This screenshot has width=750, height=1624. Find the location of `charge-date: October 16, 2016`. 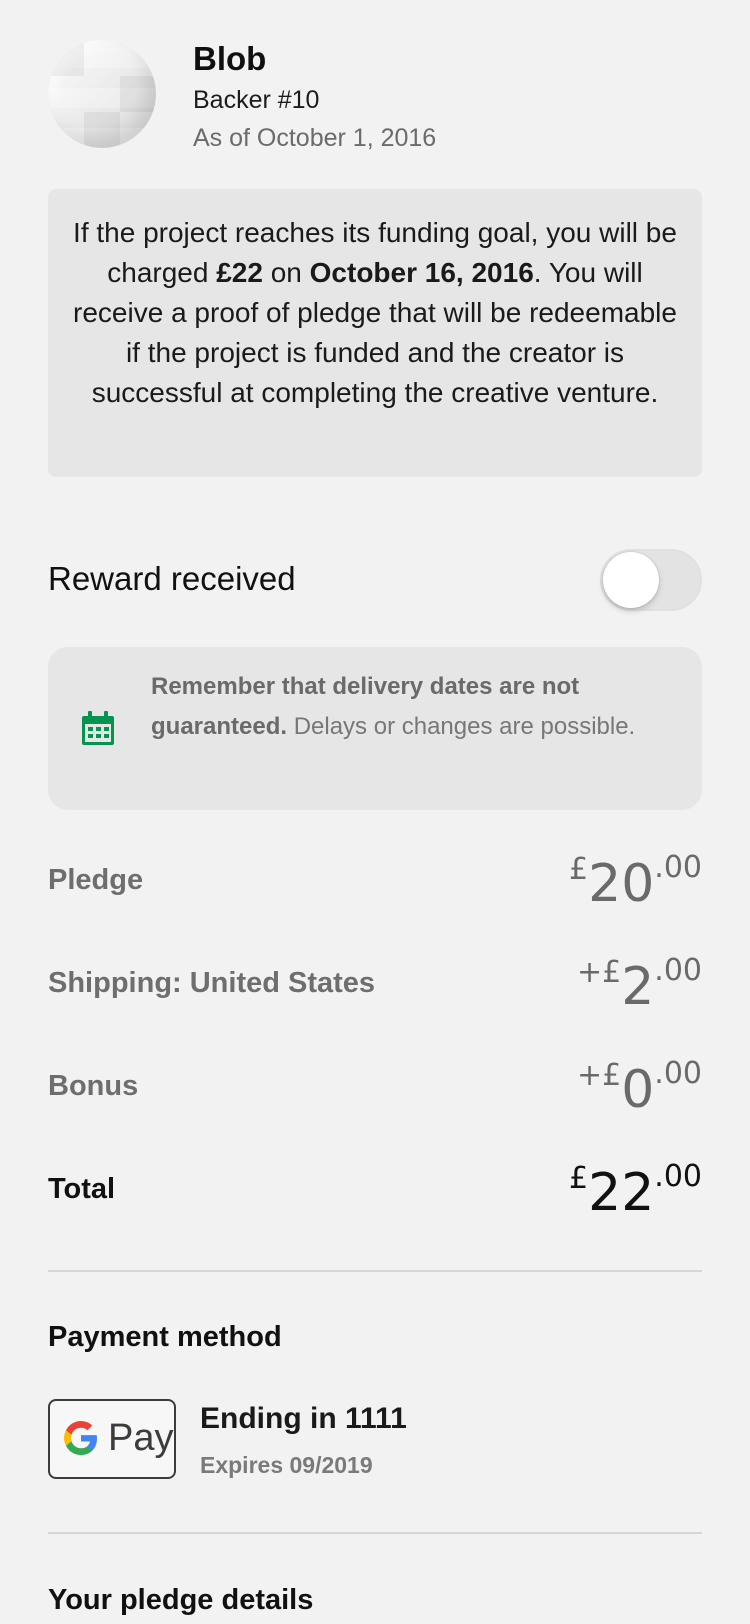

charge-date: October 16, 2016 is located at coordinates (421, 272).